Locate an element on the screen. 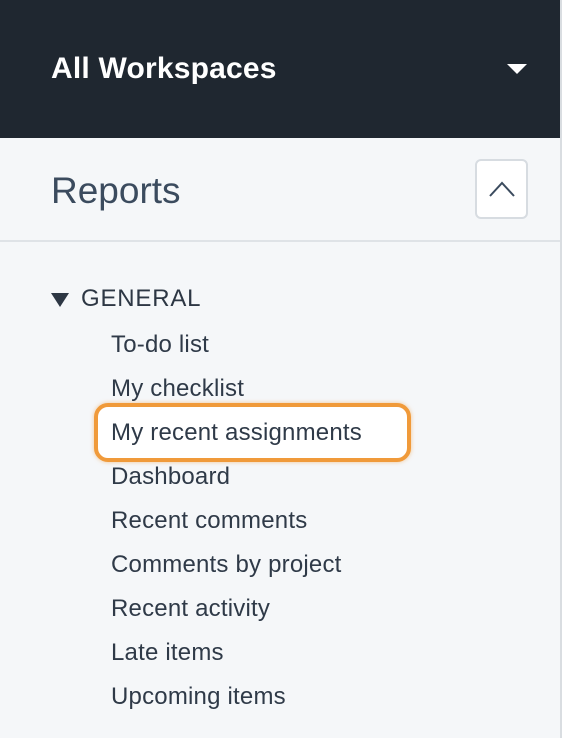 The height and width of the screenshot is (738, 562). report-link-my-recent-assignments: My recent assignments is located at coordinates (236, 437).